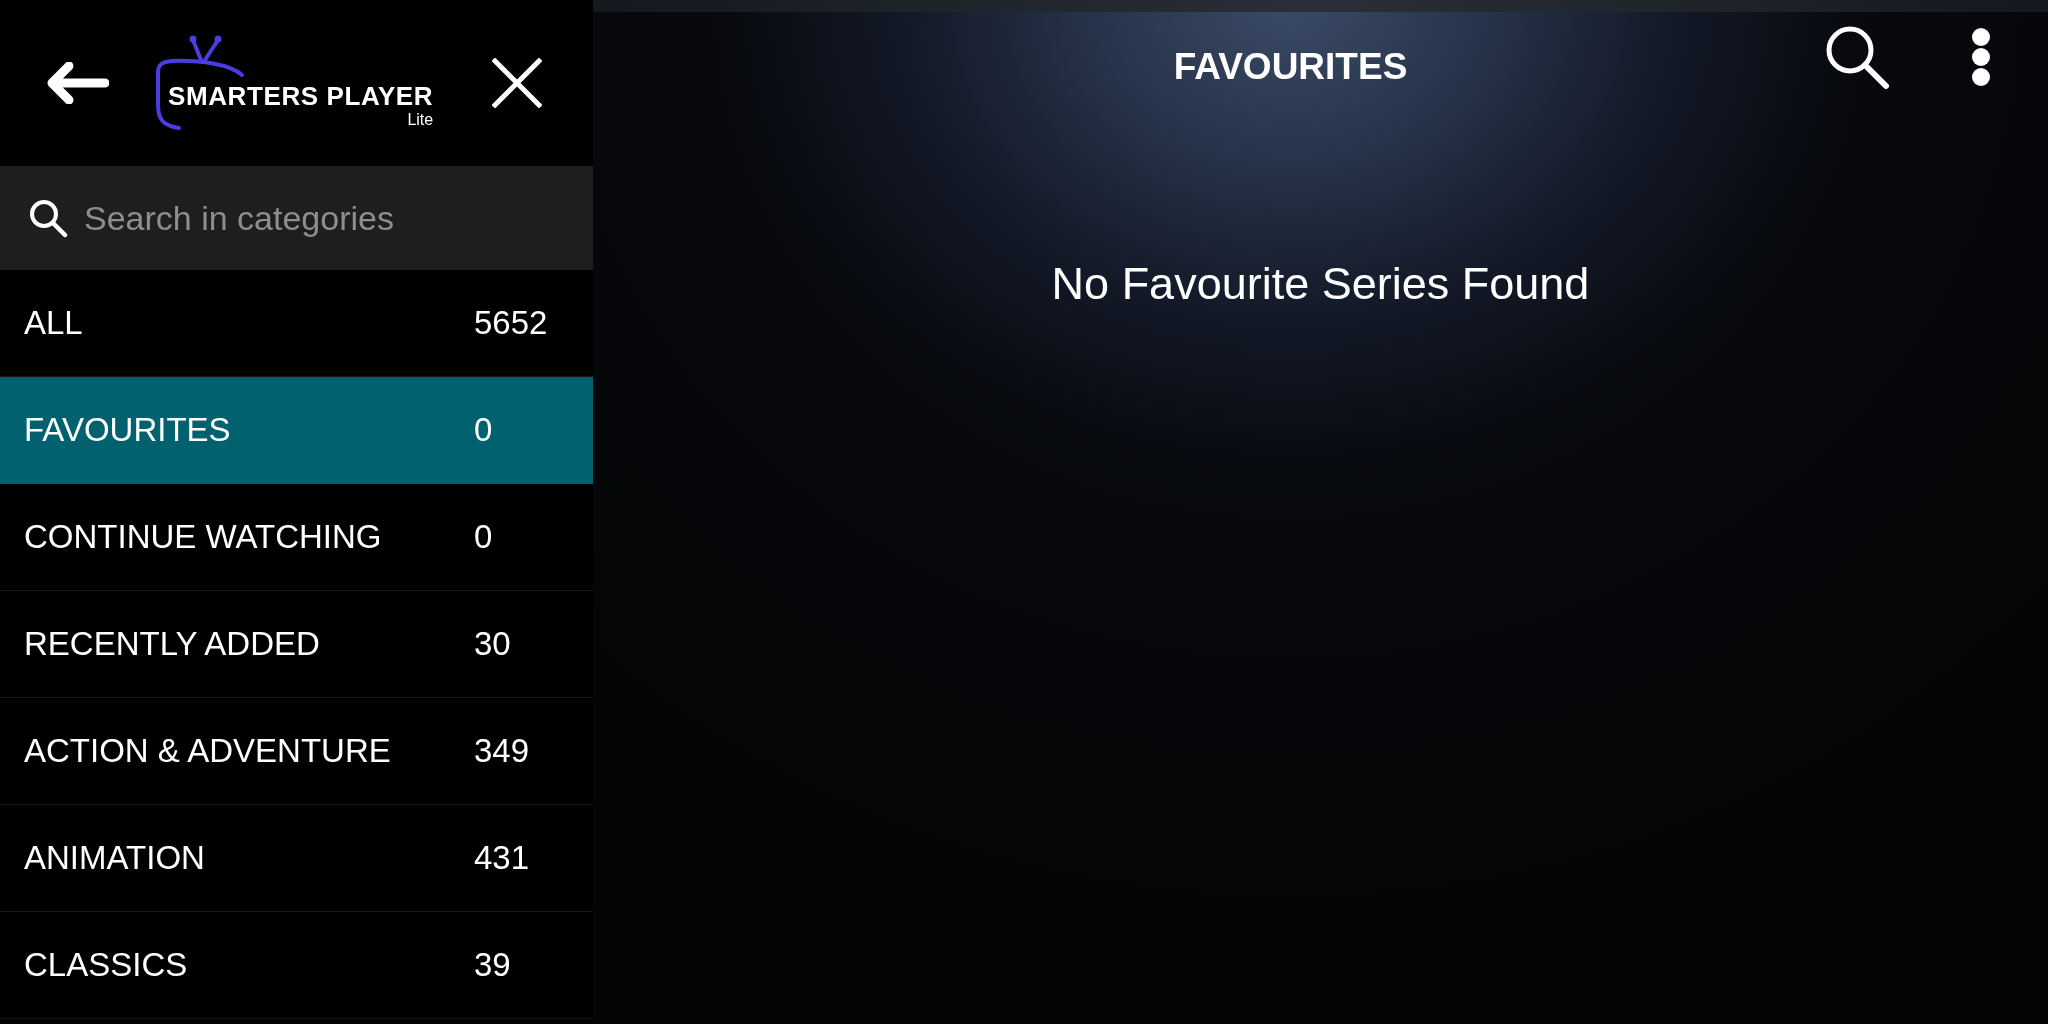  What do you see at coordinates (1290, 67) in the screenshot?
I see `page-title: FAVOURITES` at bounding box center [1290, 67].